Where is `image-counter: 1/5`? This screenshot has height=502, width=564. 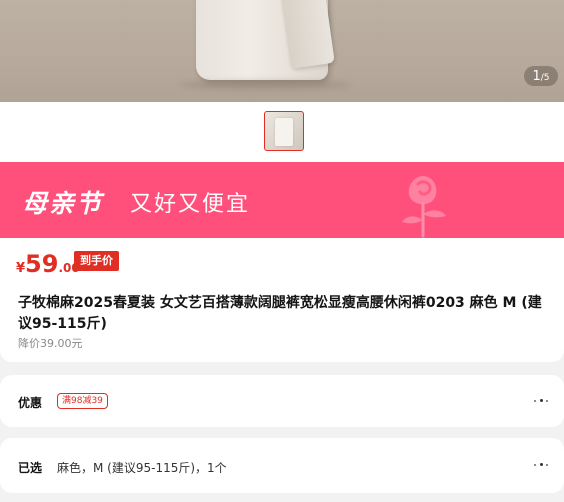
image-counter: 1/5 is located at coordinates (541, 76).